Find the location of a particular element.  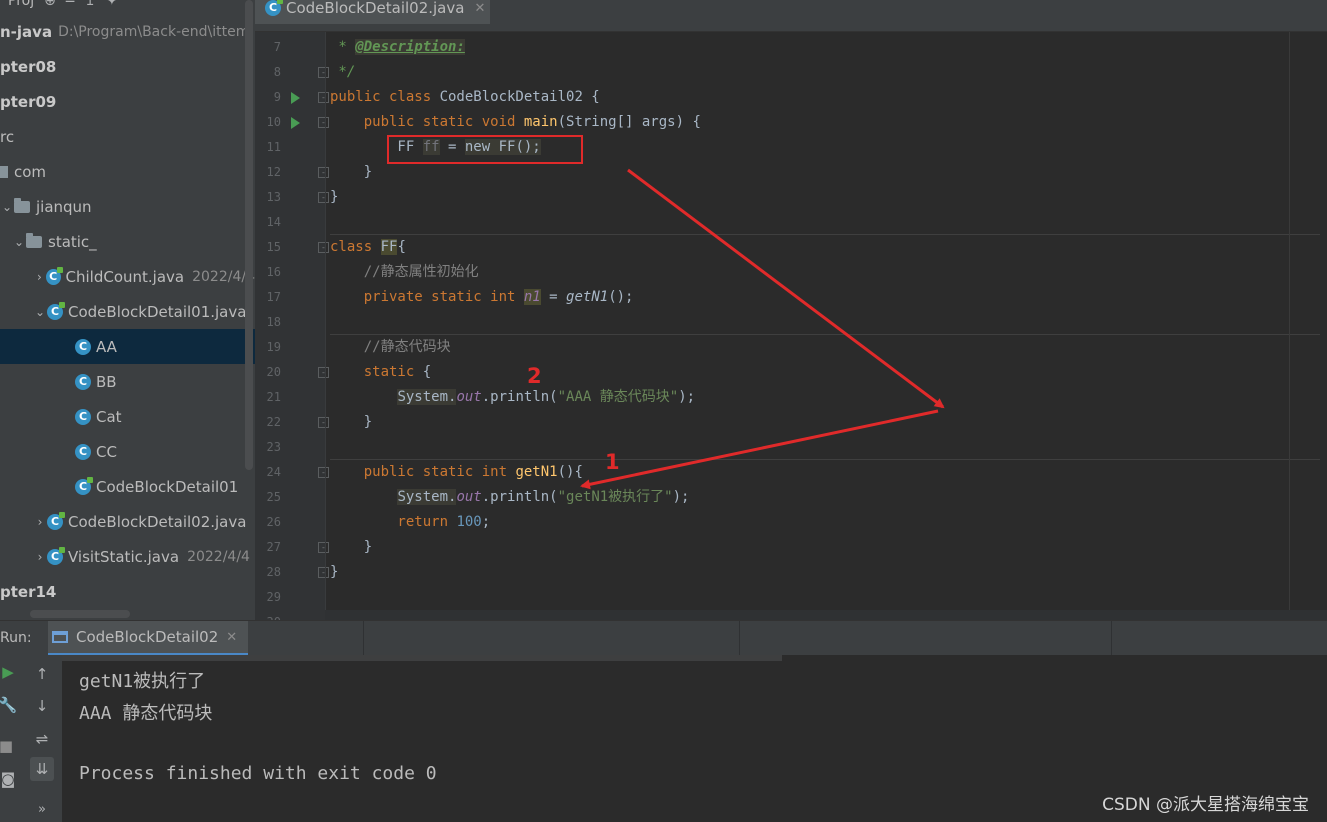

line-number: 19 is located at coordinates (273, 347).